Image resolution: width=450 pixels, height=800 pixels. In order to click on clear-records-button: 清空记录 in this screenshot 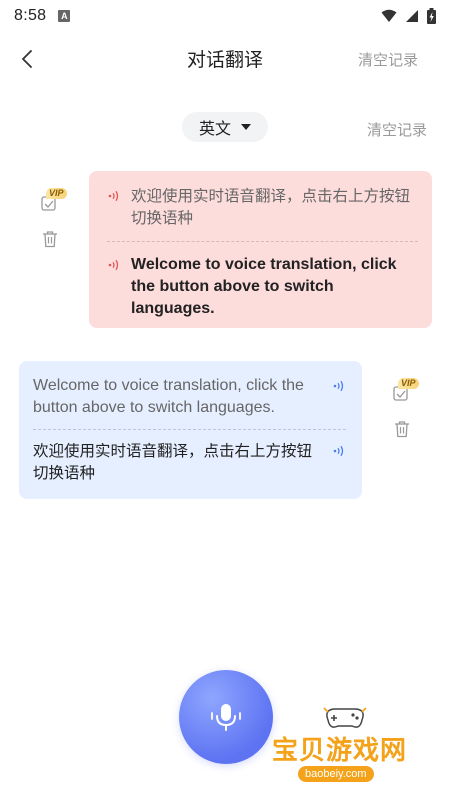, I will do `click(397, 129)`.